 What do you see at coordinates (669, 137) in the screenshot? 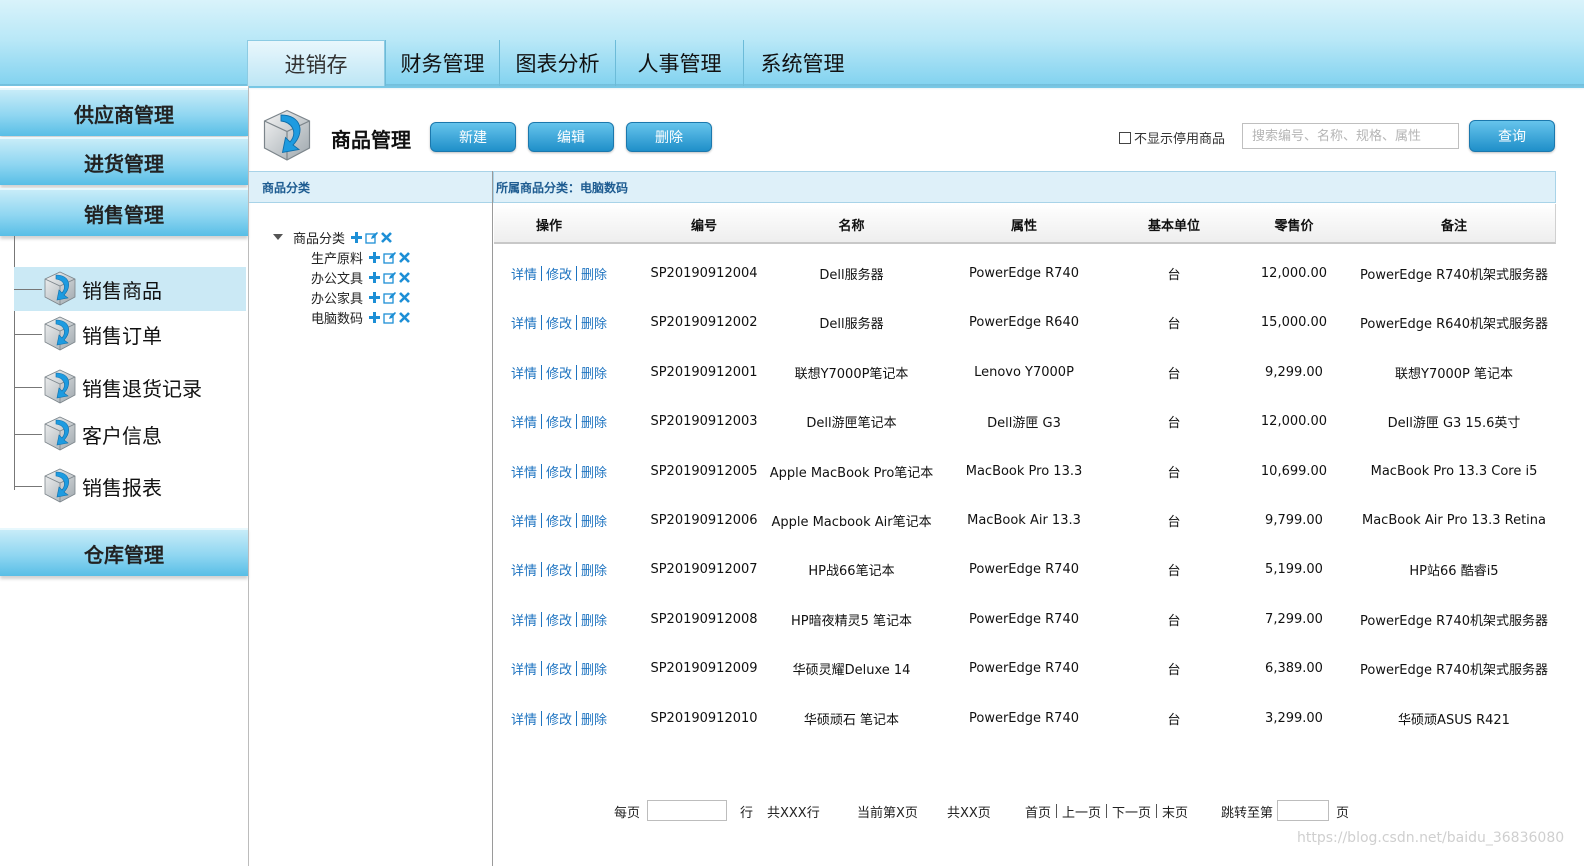
I see `delete-button: 删除` at bounding box center [669, 137].